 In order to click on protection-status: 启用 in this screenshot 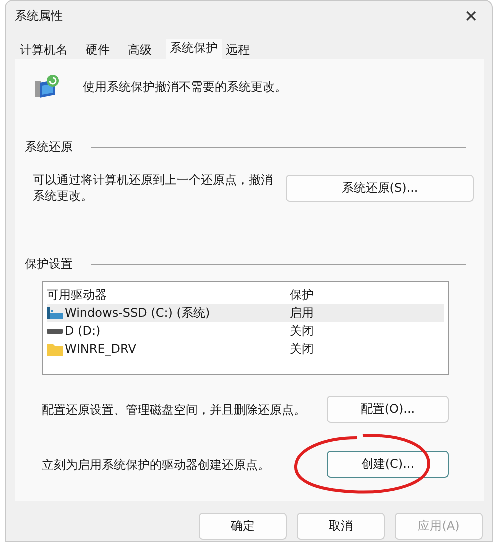, I will do `click(302, 313)`.